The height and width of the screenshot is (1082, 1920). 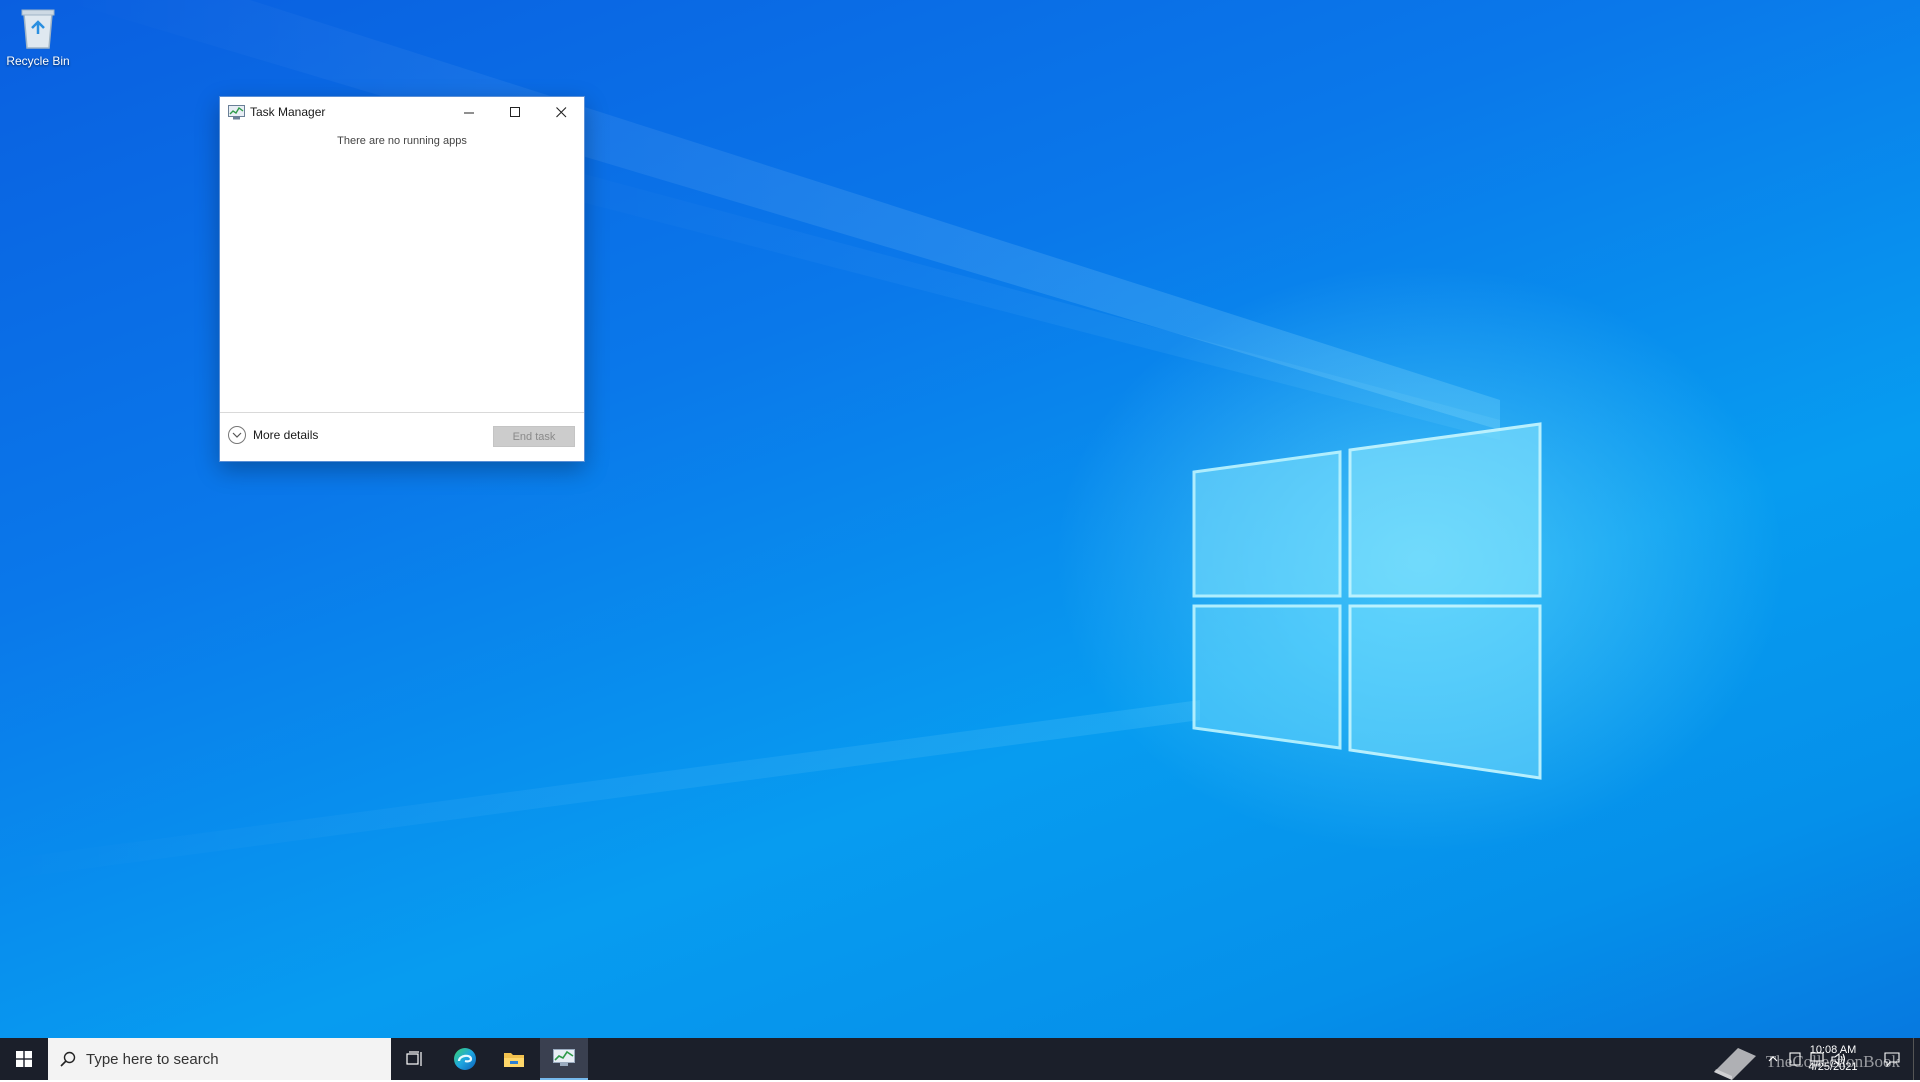 I want to click on book-logo-icon, so click(x=1734, y=1064).